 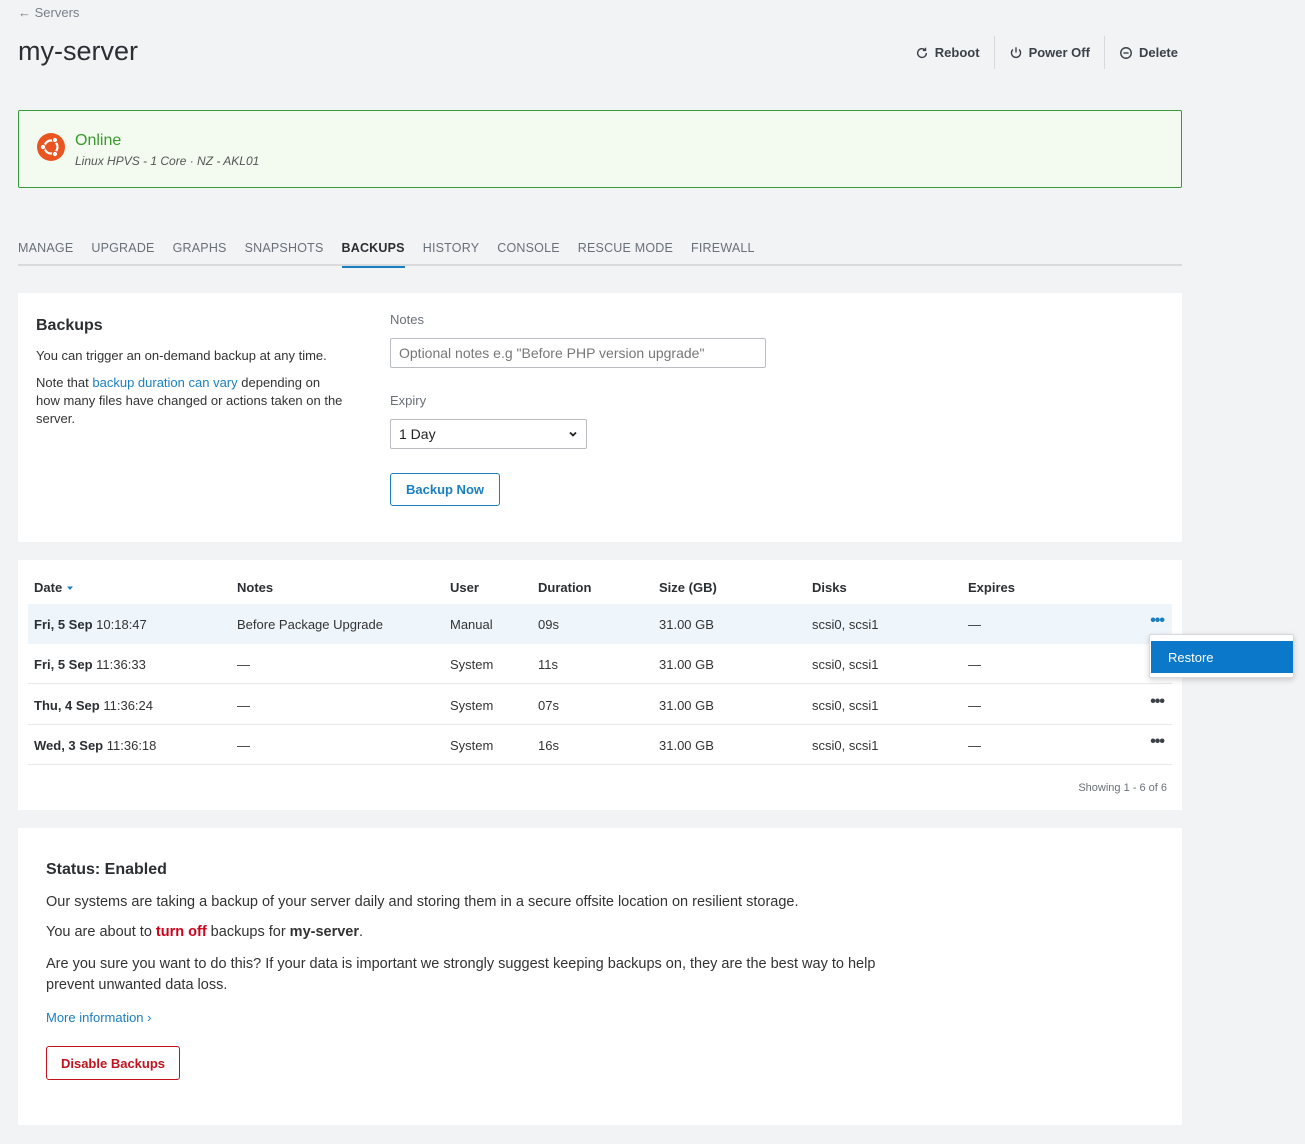 What do you see at coordinates (1015, 52) in the screenshot?
I see `power-icon` at bounding box center [1015, 52].